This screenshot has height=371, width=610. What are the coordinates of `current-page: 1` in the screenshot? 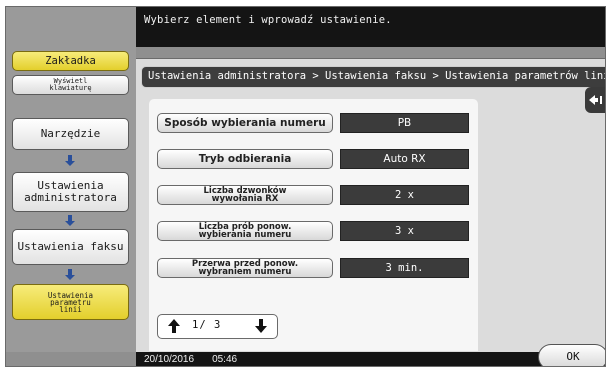 It's located at (196, 325).